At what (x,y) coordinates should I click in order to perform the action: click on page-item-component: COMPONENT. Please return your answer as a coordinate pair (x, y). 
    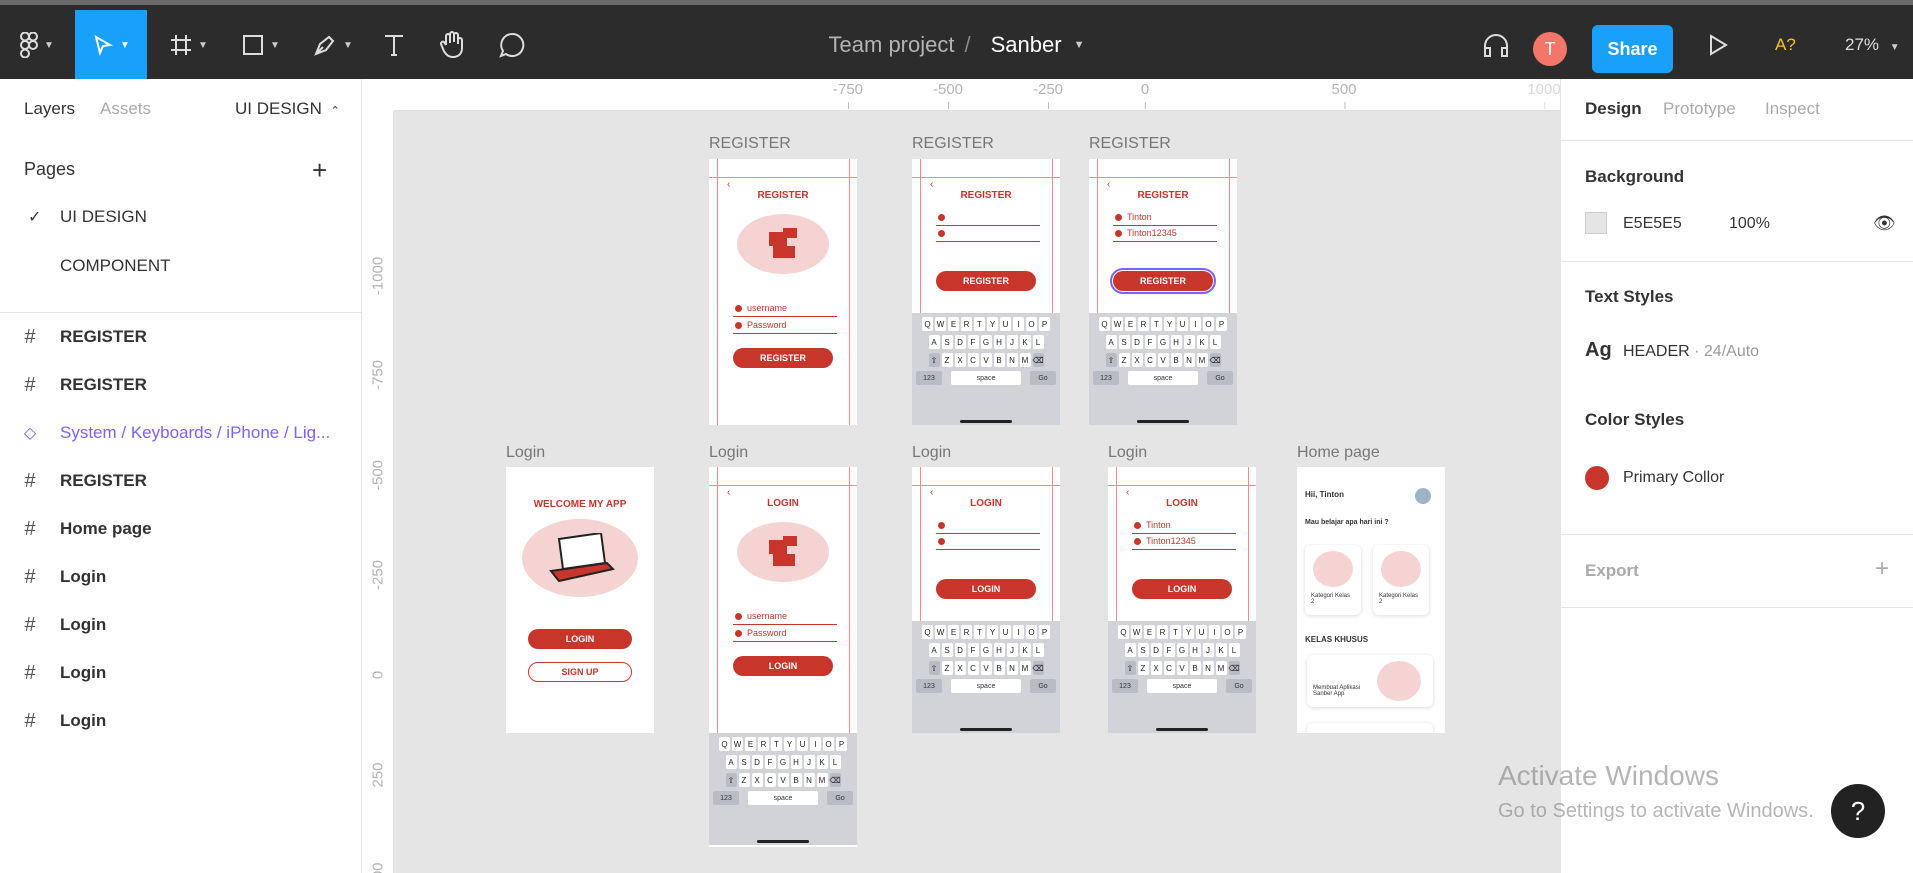
    Looking at the image, I should click on (115, 266).